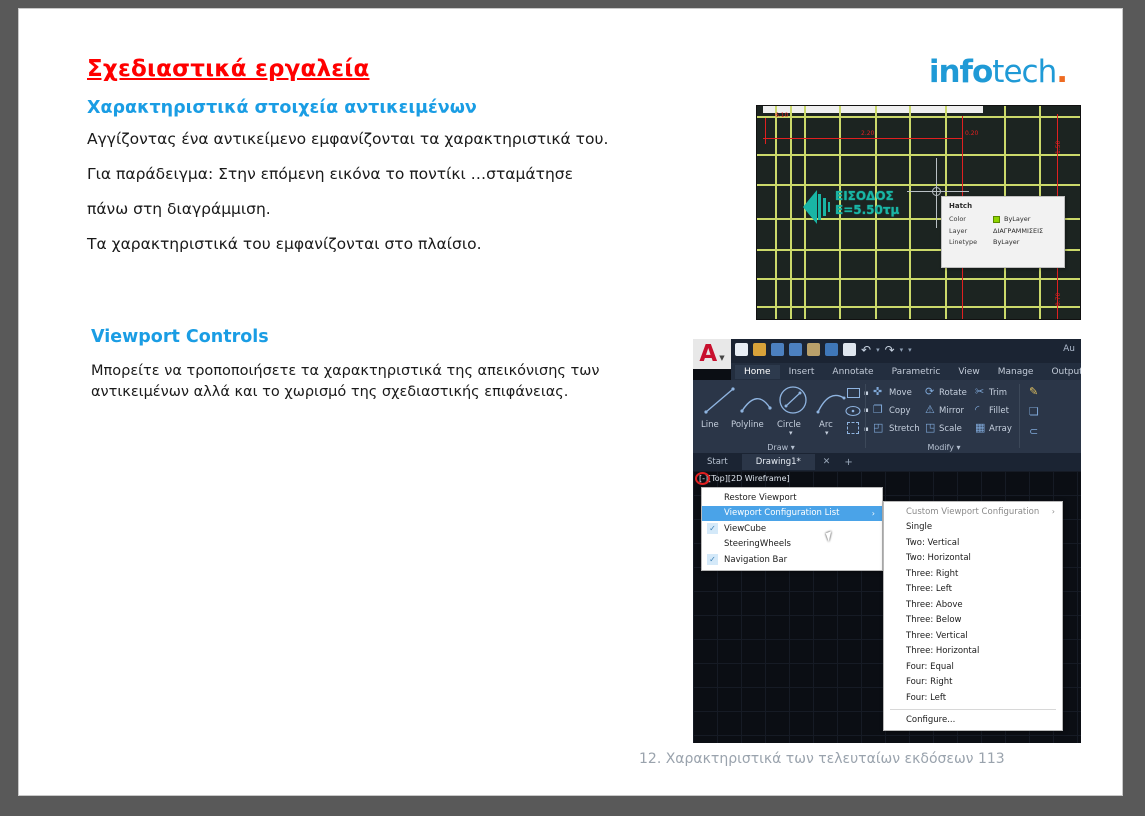 Image resolution: width=1145 pixels, height=816 pixels. I want to click on open-file-icon, so click(759, 349).